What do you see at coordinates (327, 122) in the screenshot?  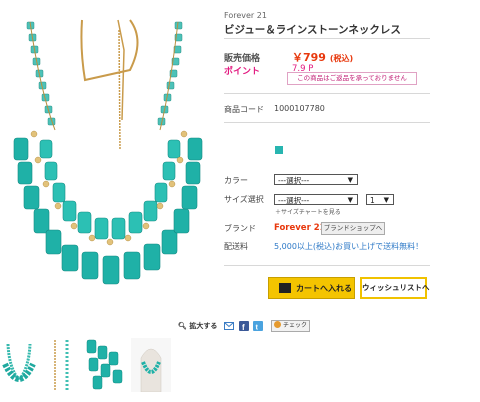 I see `code-divider` at bounding box center [327, 122].